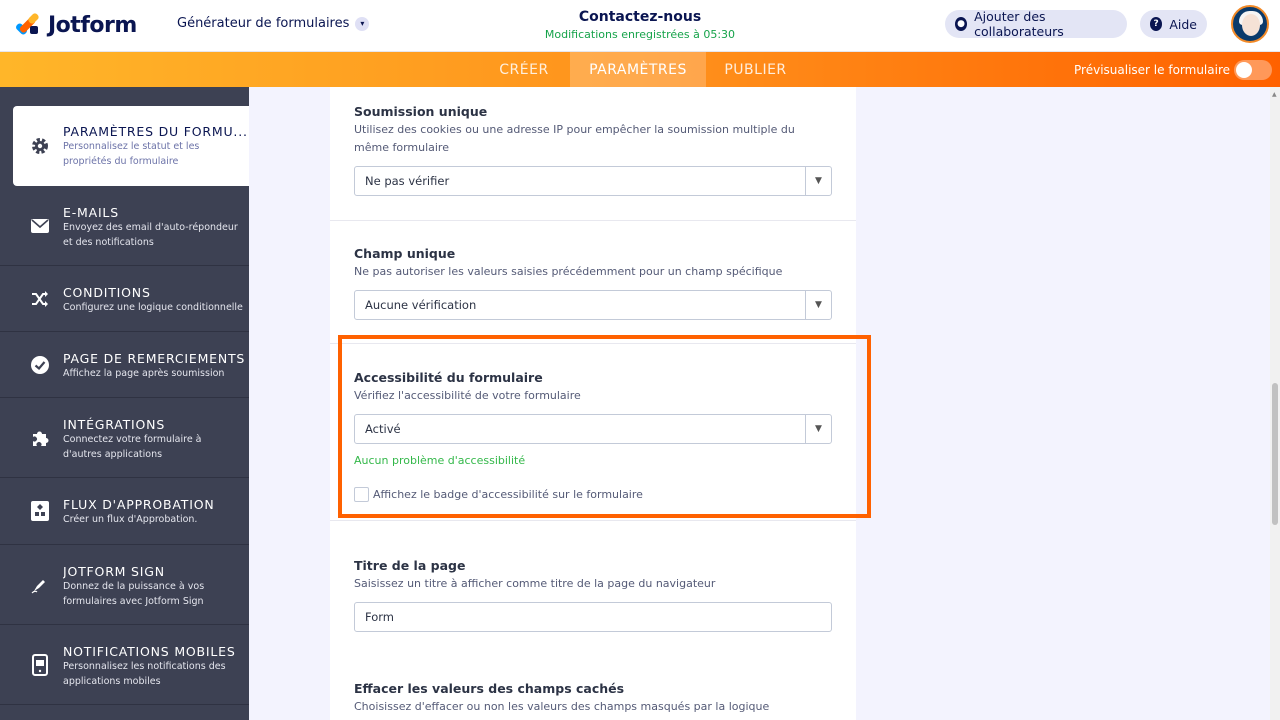 Image resolution: width=1280 pixels, height=720 pixels. I want to click on mobile-icon, so click(40, 665).